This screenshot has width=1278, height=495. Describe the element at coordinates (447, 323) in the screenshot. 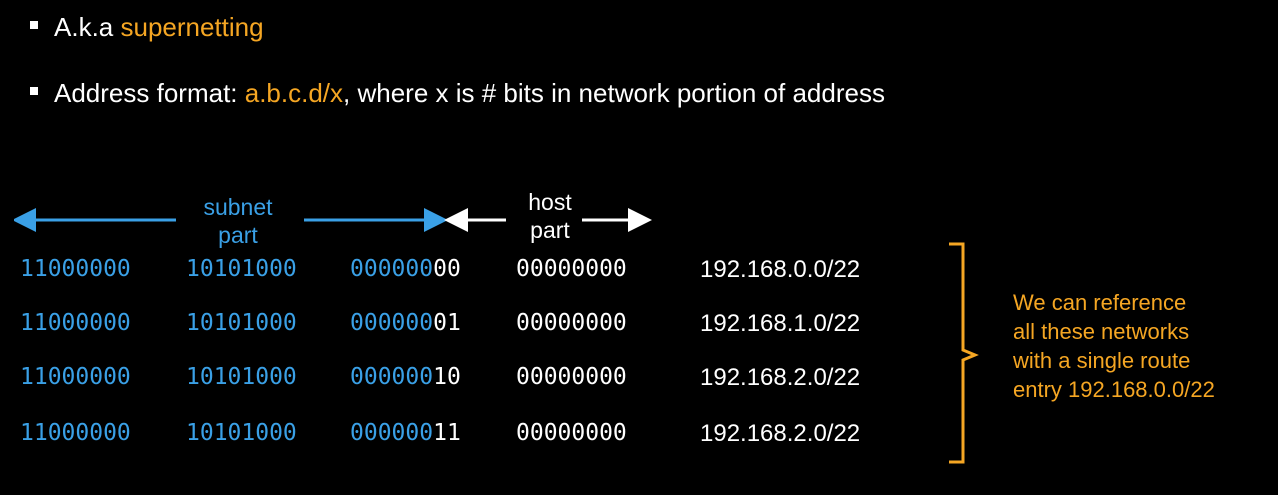

I see `octet-3-host-bits: 01` at that location.